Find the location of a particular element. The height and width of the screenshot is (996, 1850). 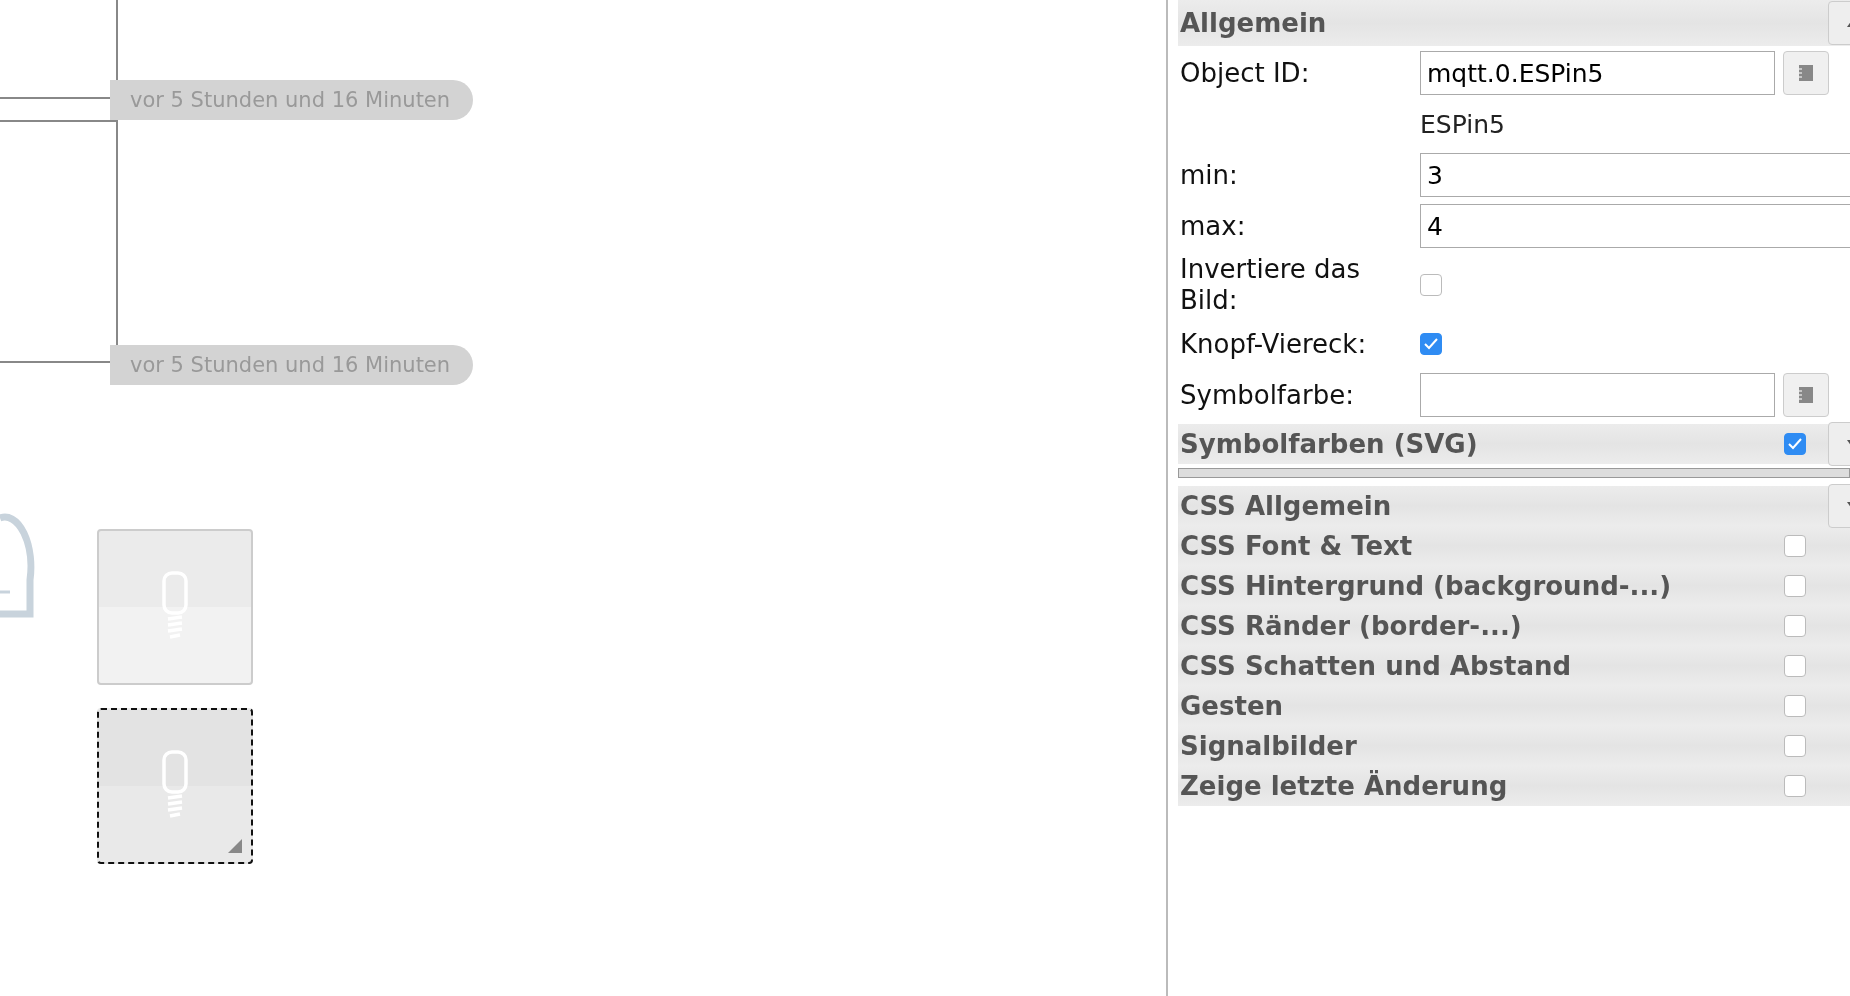

field-label: Knopf-Viereck: is located at coordinates (1273, 344).